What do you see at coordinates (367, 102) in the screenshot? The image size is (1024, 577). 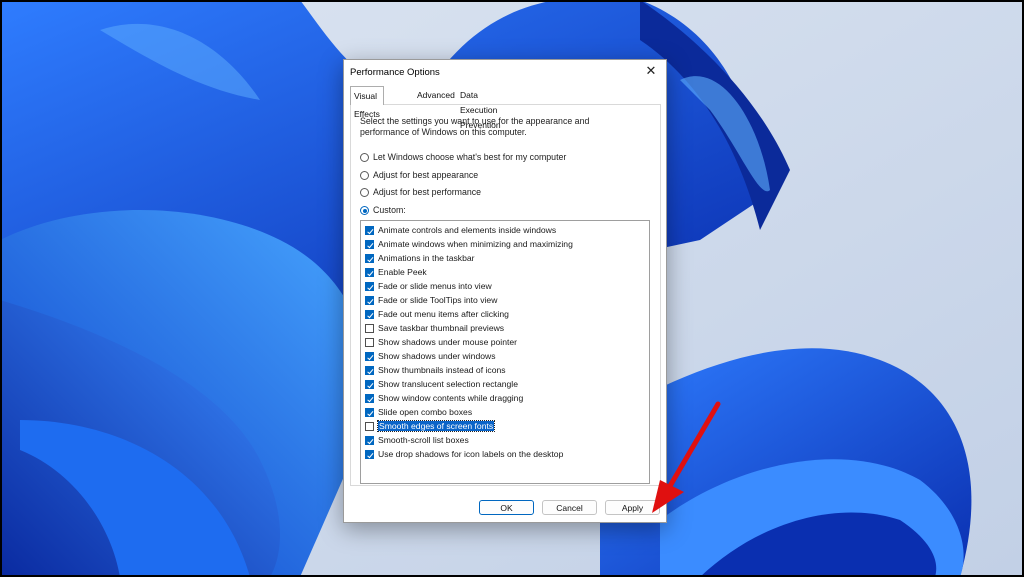 I see `tab-visual-effects: Visual Effects` at bounding box center [367, 102].